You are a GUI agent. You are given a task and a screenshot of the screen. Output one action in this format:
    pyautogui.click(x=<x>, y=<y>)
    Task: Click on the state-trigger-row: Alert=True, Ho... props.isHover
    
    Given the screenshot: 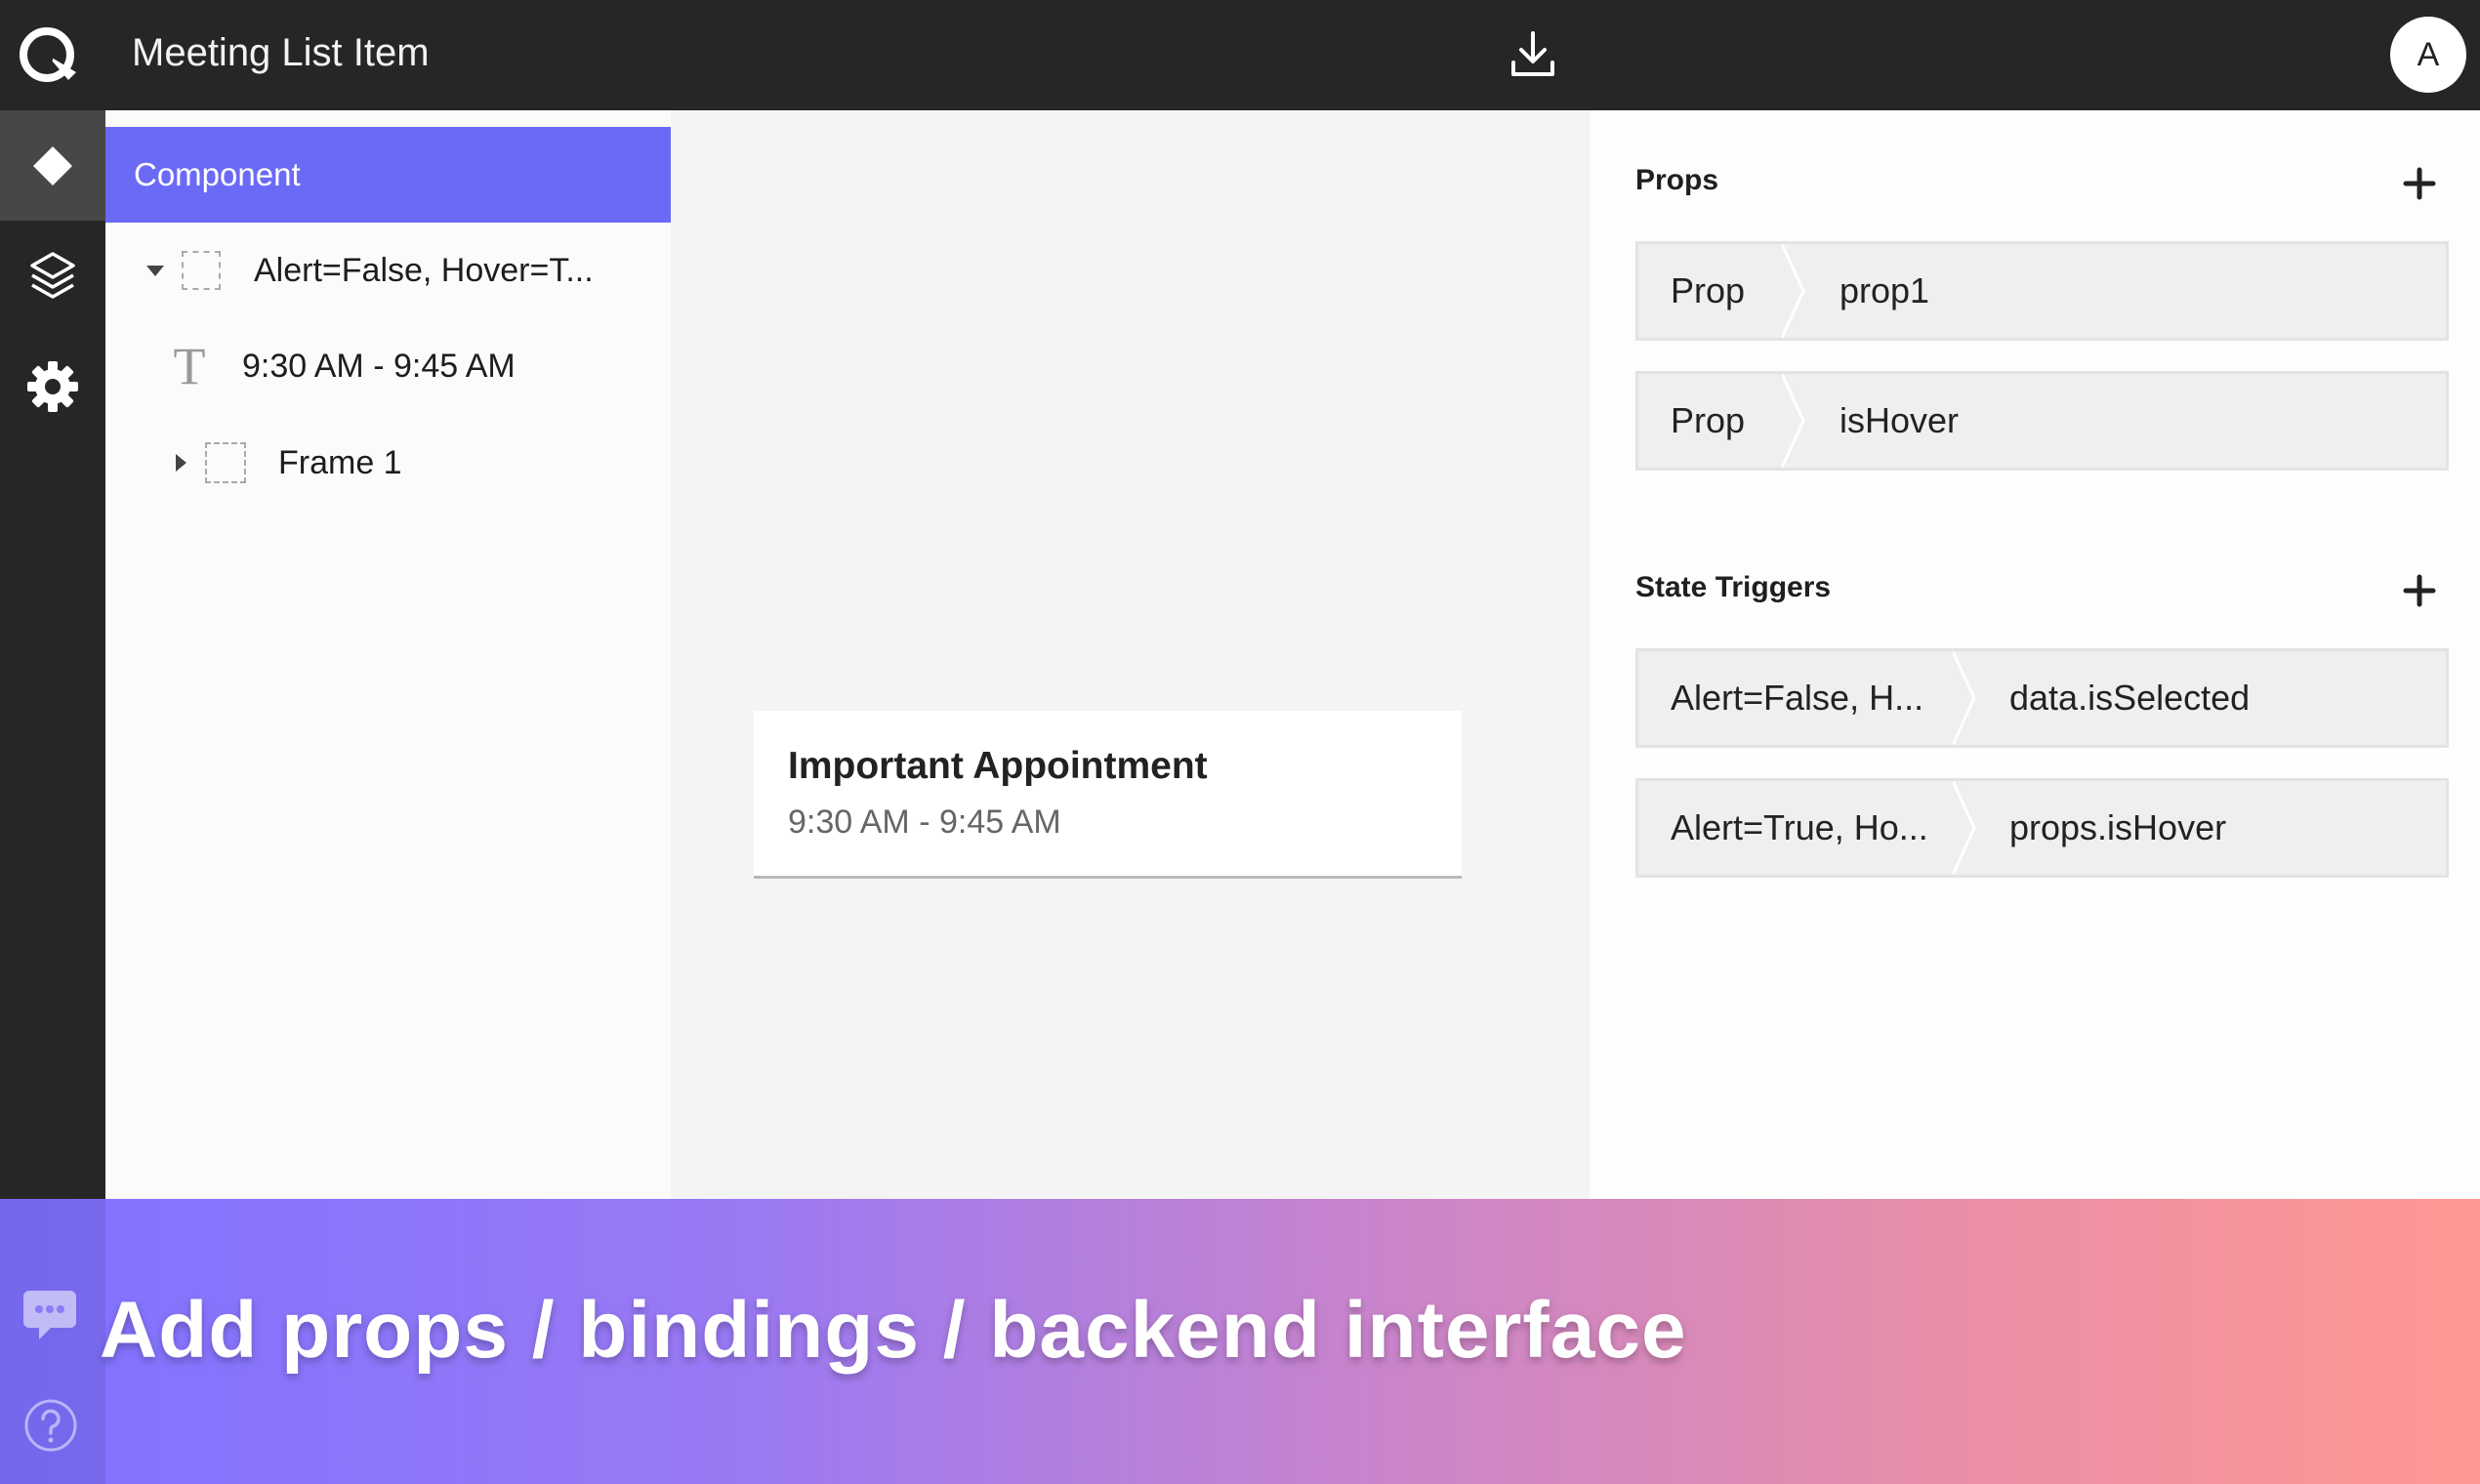 What is the action you would take?
    pyautogui.click(x=2042, y=828)
    